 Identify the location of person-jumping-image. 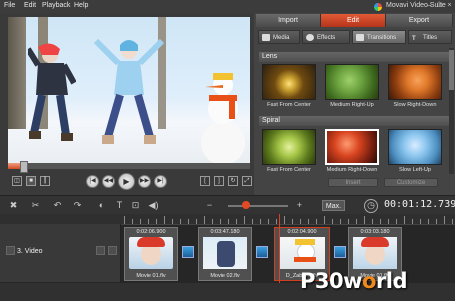
(129, 91).